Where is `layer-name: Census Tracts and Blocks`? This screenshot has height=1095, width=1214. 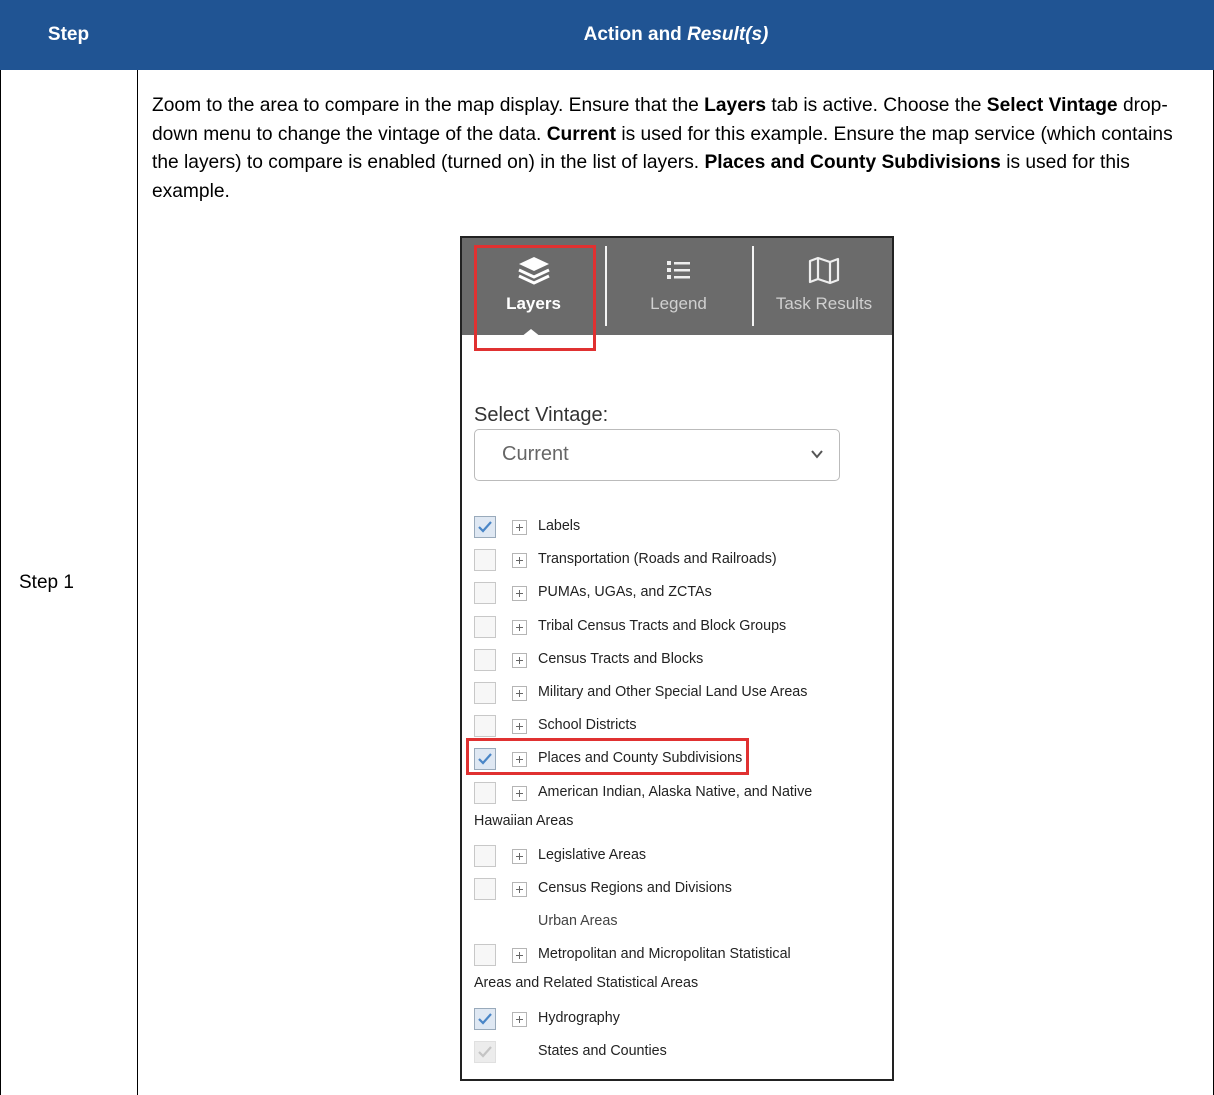 layer-name: Census Tracts and Blocks is located at coordinates (621, 659).